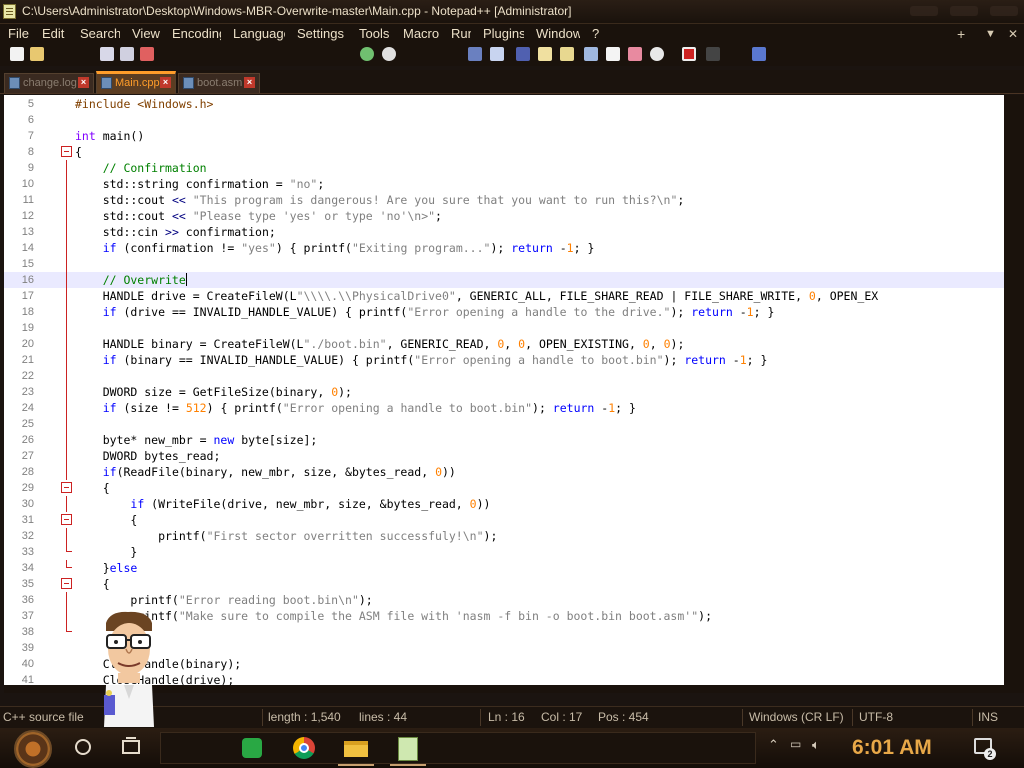  Describe the element at coordinates (83, 747) in the screenshot. I see `search-icon` at that location.